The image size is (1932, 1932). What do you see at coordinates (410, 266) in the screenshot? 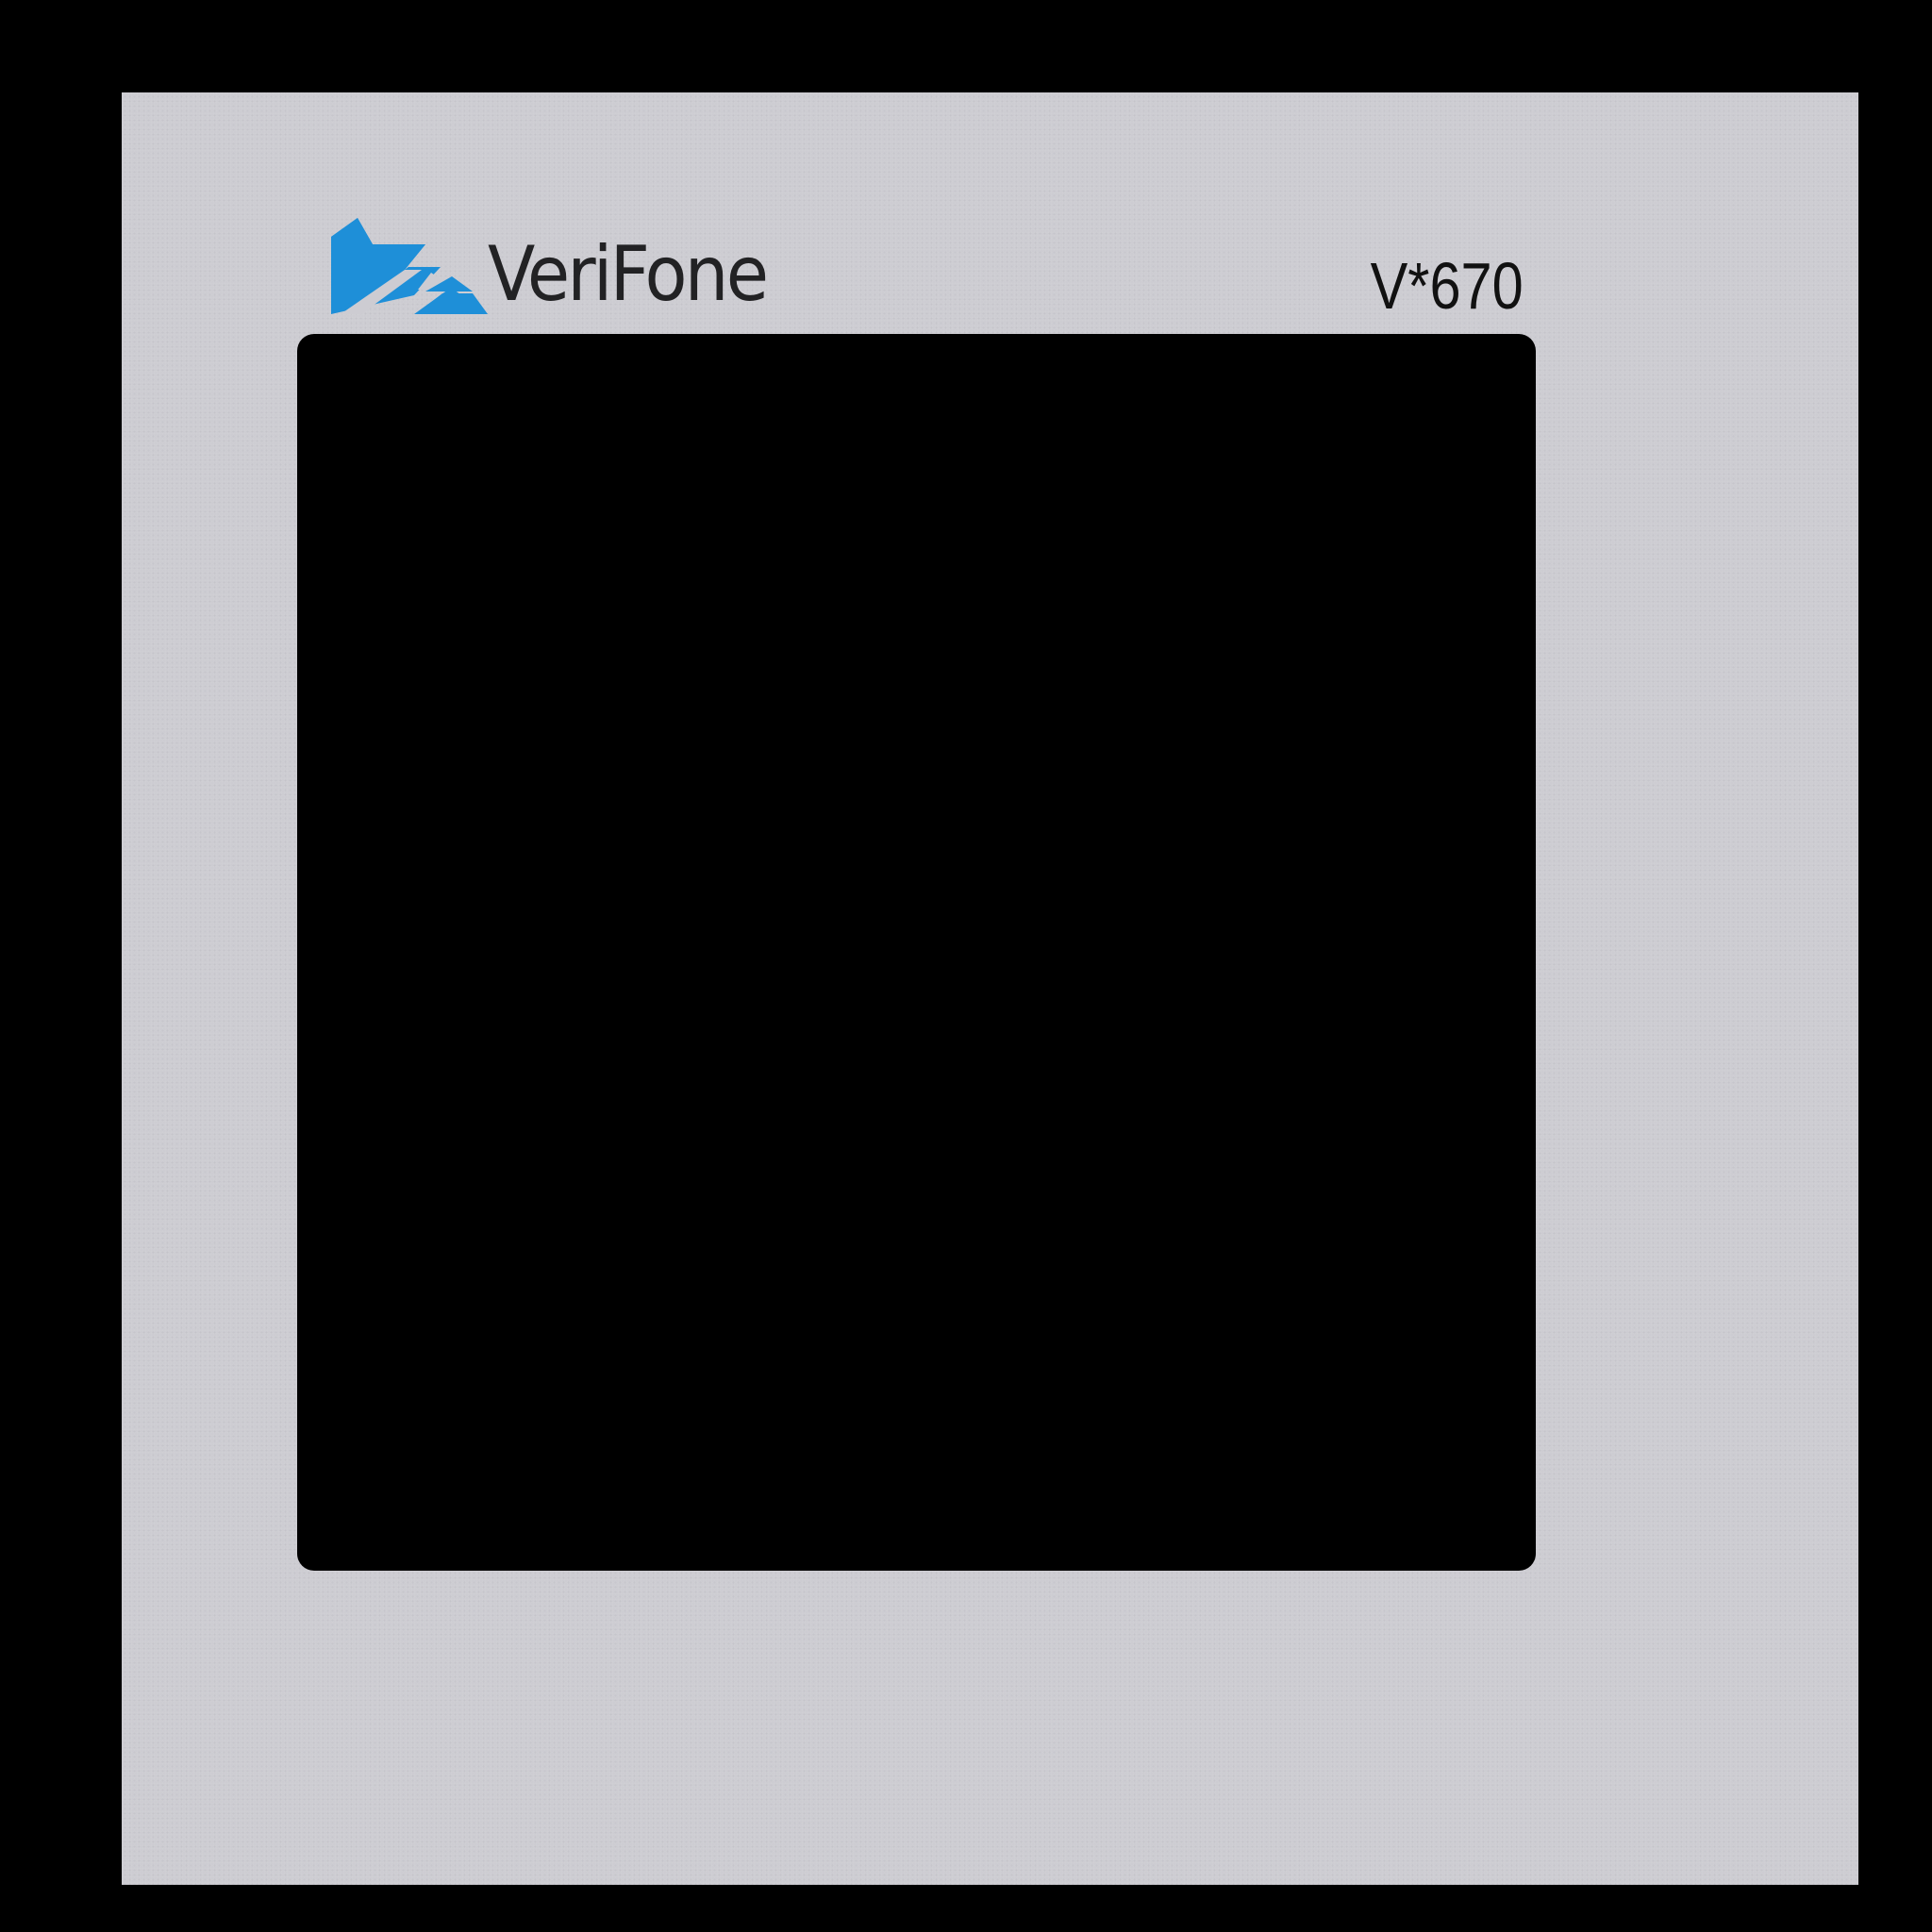
I see `verifone-logo-icon` at bounding box center [410, 266].